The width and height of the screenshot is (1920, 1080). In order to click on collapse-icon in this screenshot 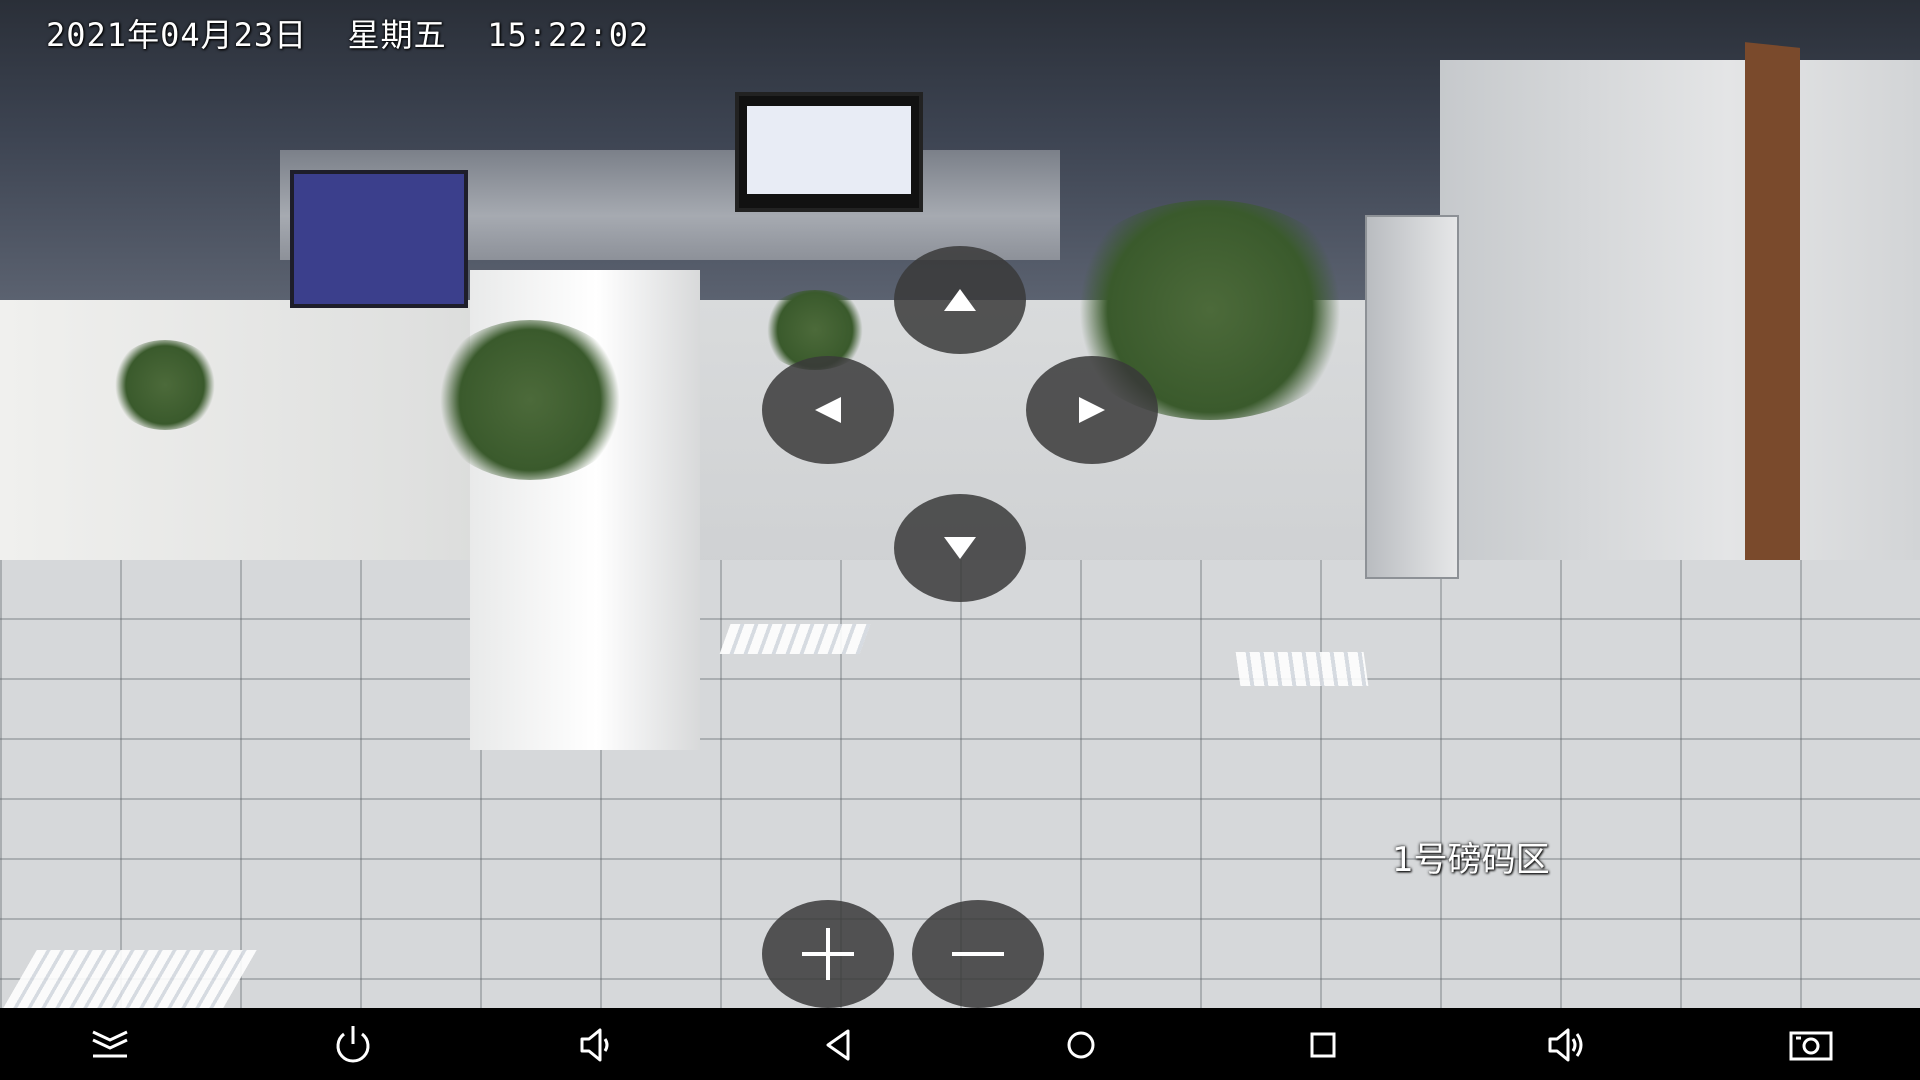, I will do `click(110, 1044)`.